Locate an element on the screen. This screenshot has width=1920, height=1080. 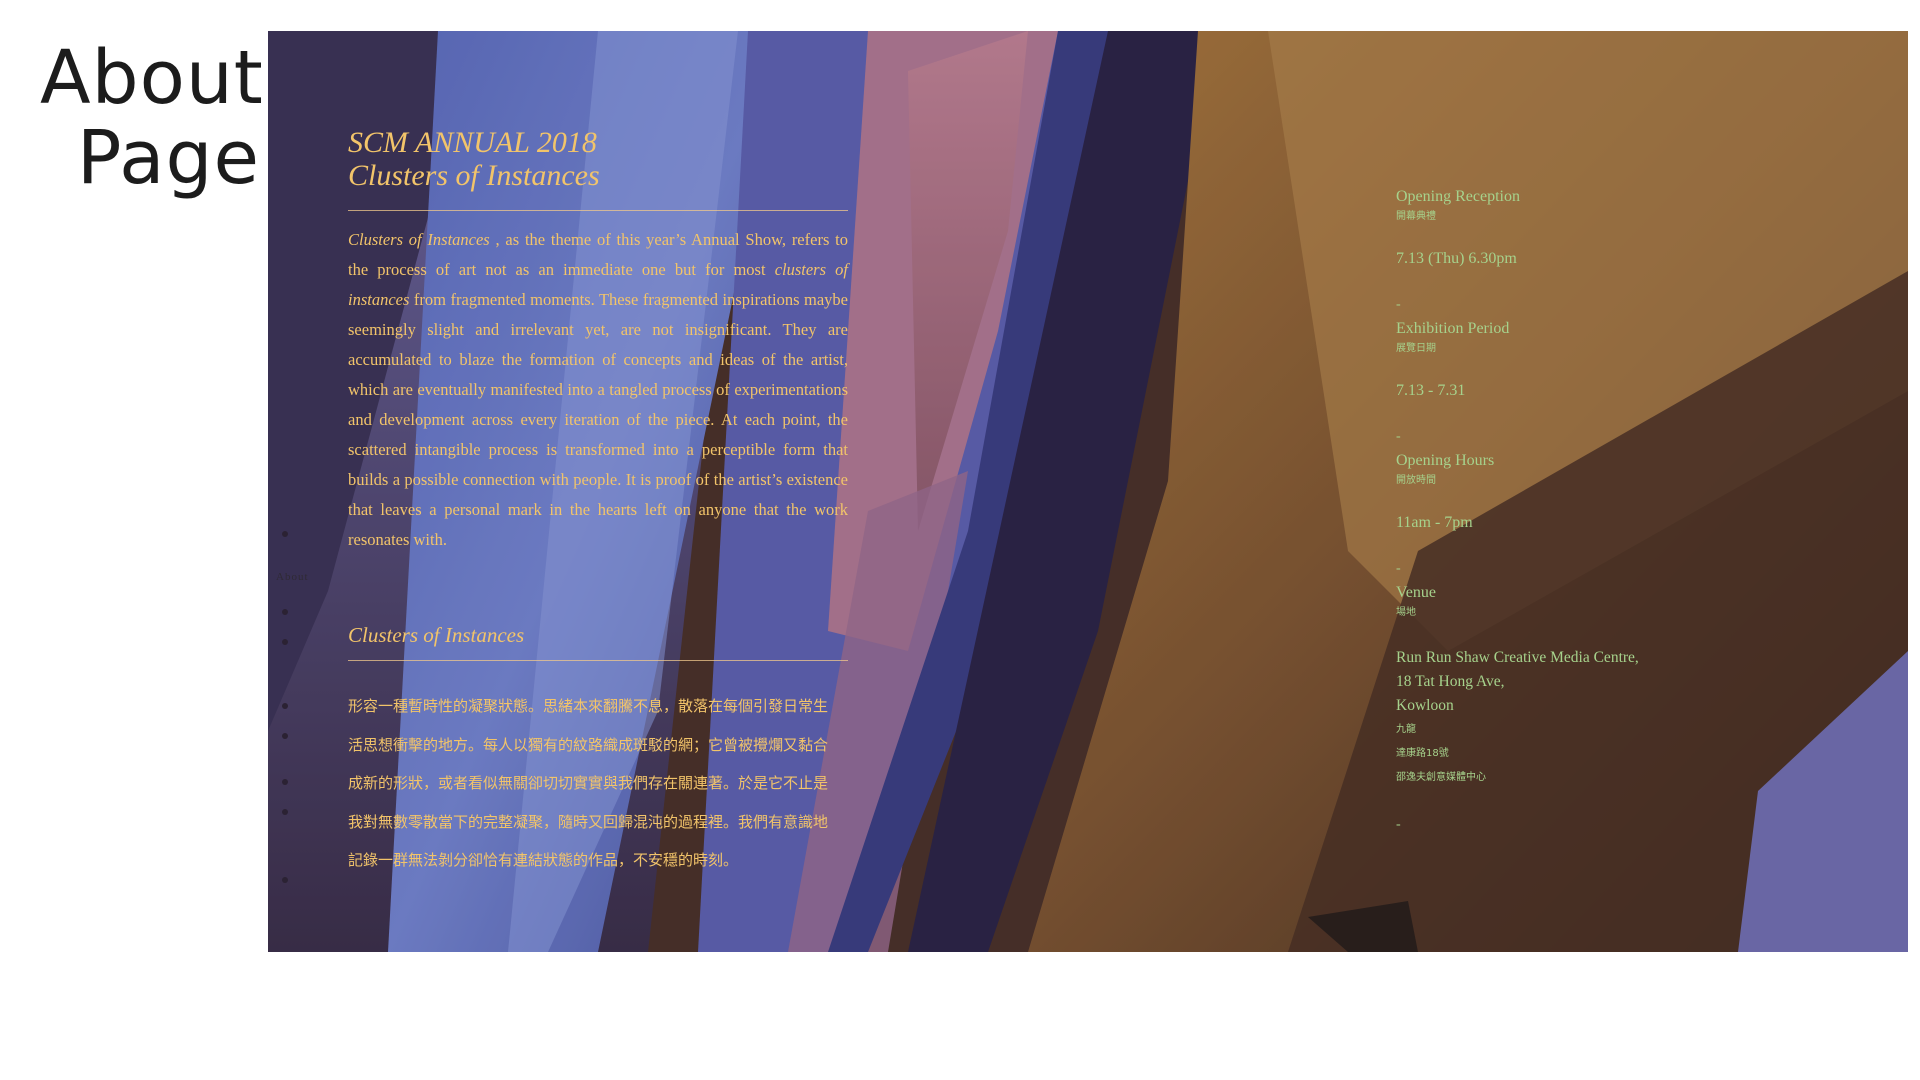
page-label-line1: About is located at coordinates (152, 78).